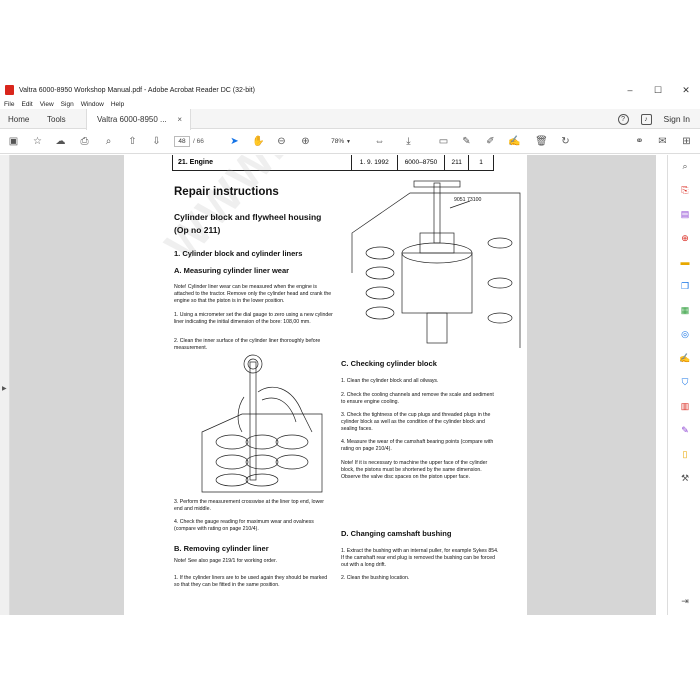 The image size is (700, 700). I want to click on window-controls: – ☐ ✕, so click(658, 90).